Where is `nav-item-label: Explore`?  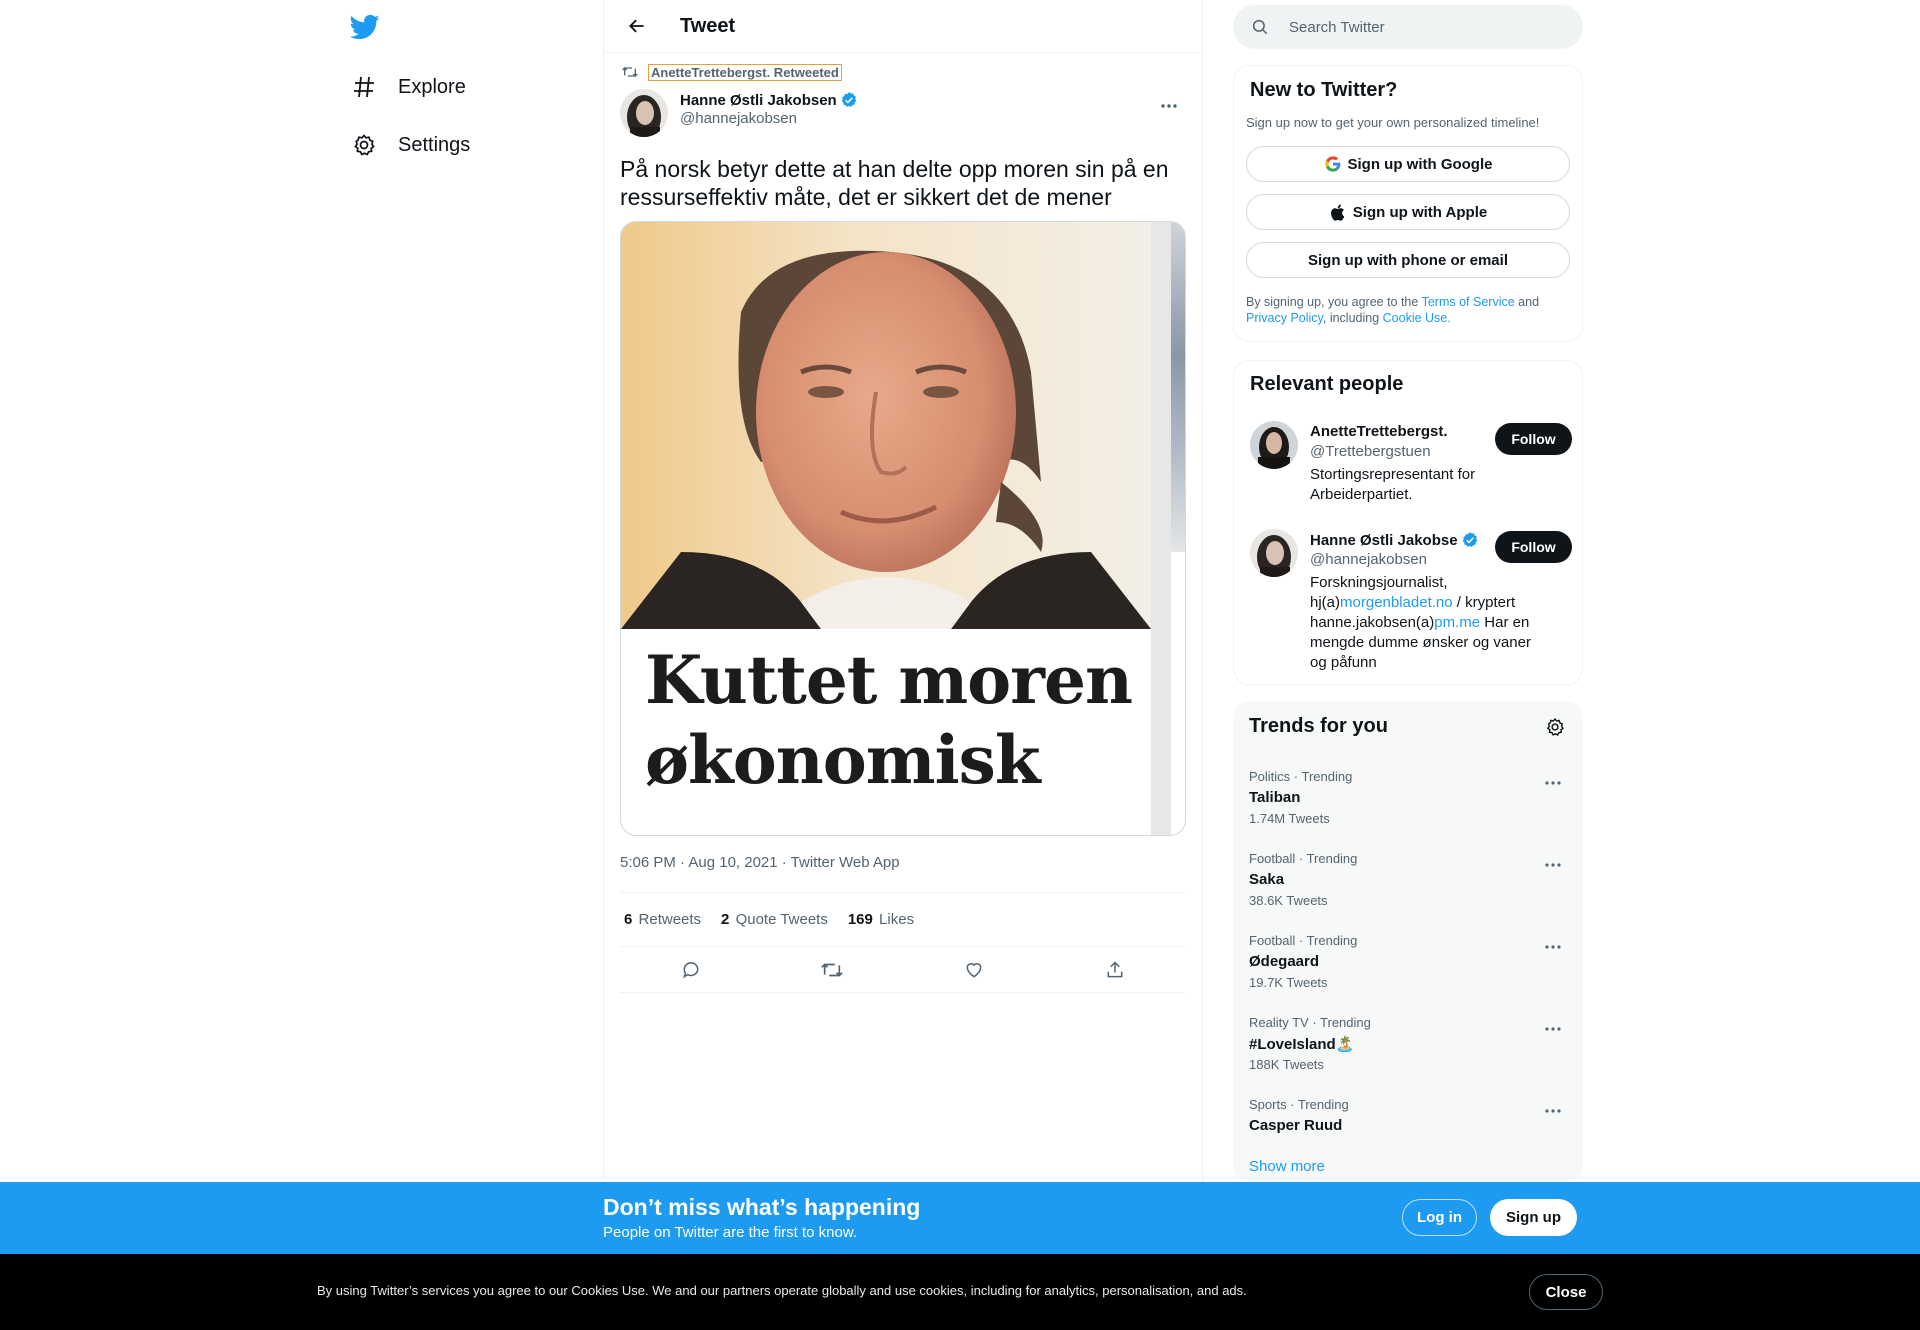
nav-item-label: Explore is located at coordinates (432, 86).